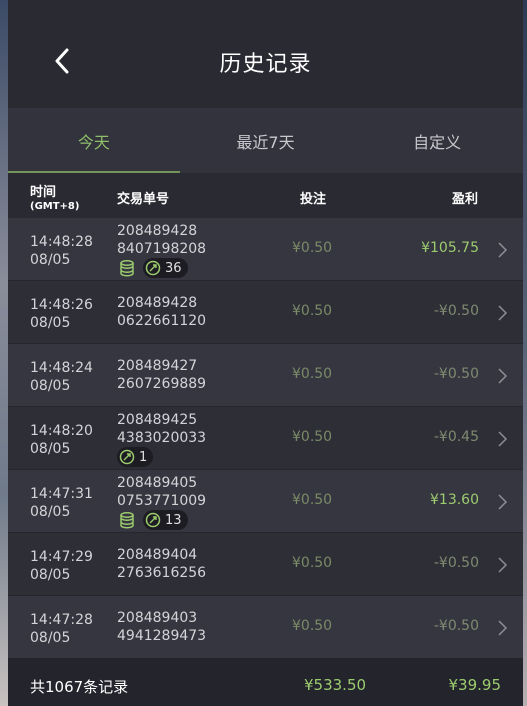  I want to click on table-header: 时间 (GMT+8) 交易单号 投注 盈利, so click(265, 196).